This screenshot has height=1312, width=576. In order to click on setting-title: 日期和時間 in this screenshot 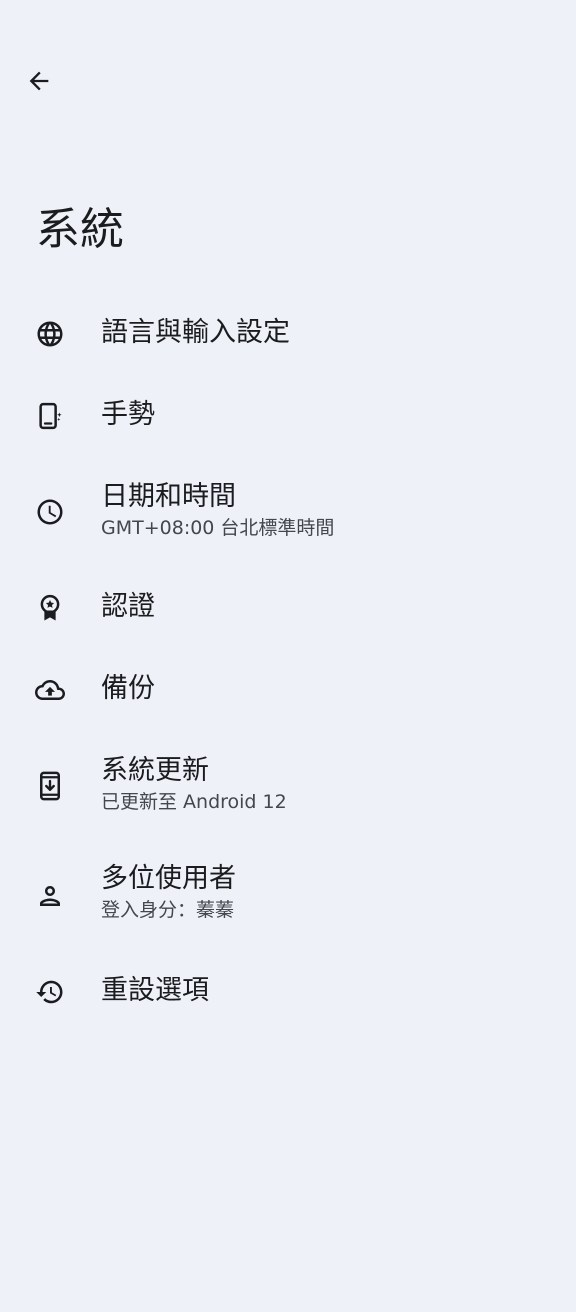, I will do `click(168, 496)`.